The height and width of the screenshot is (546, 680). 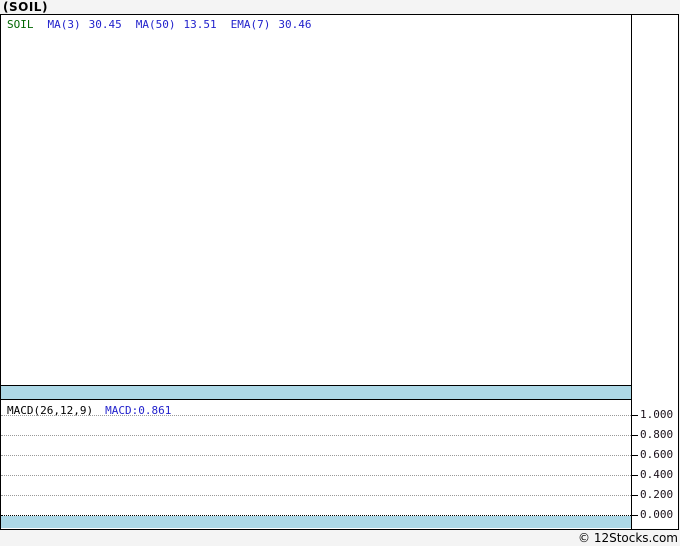 I want to click on macd-axis-tick-label: 1.000, so click(x=657, y=414).